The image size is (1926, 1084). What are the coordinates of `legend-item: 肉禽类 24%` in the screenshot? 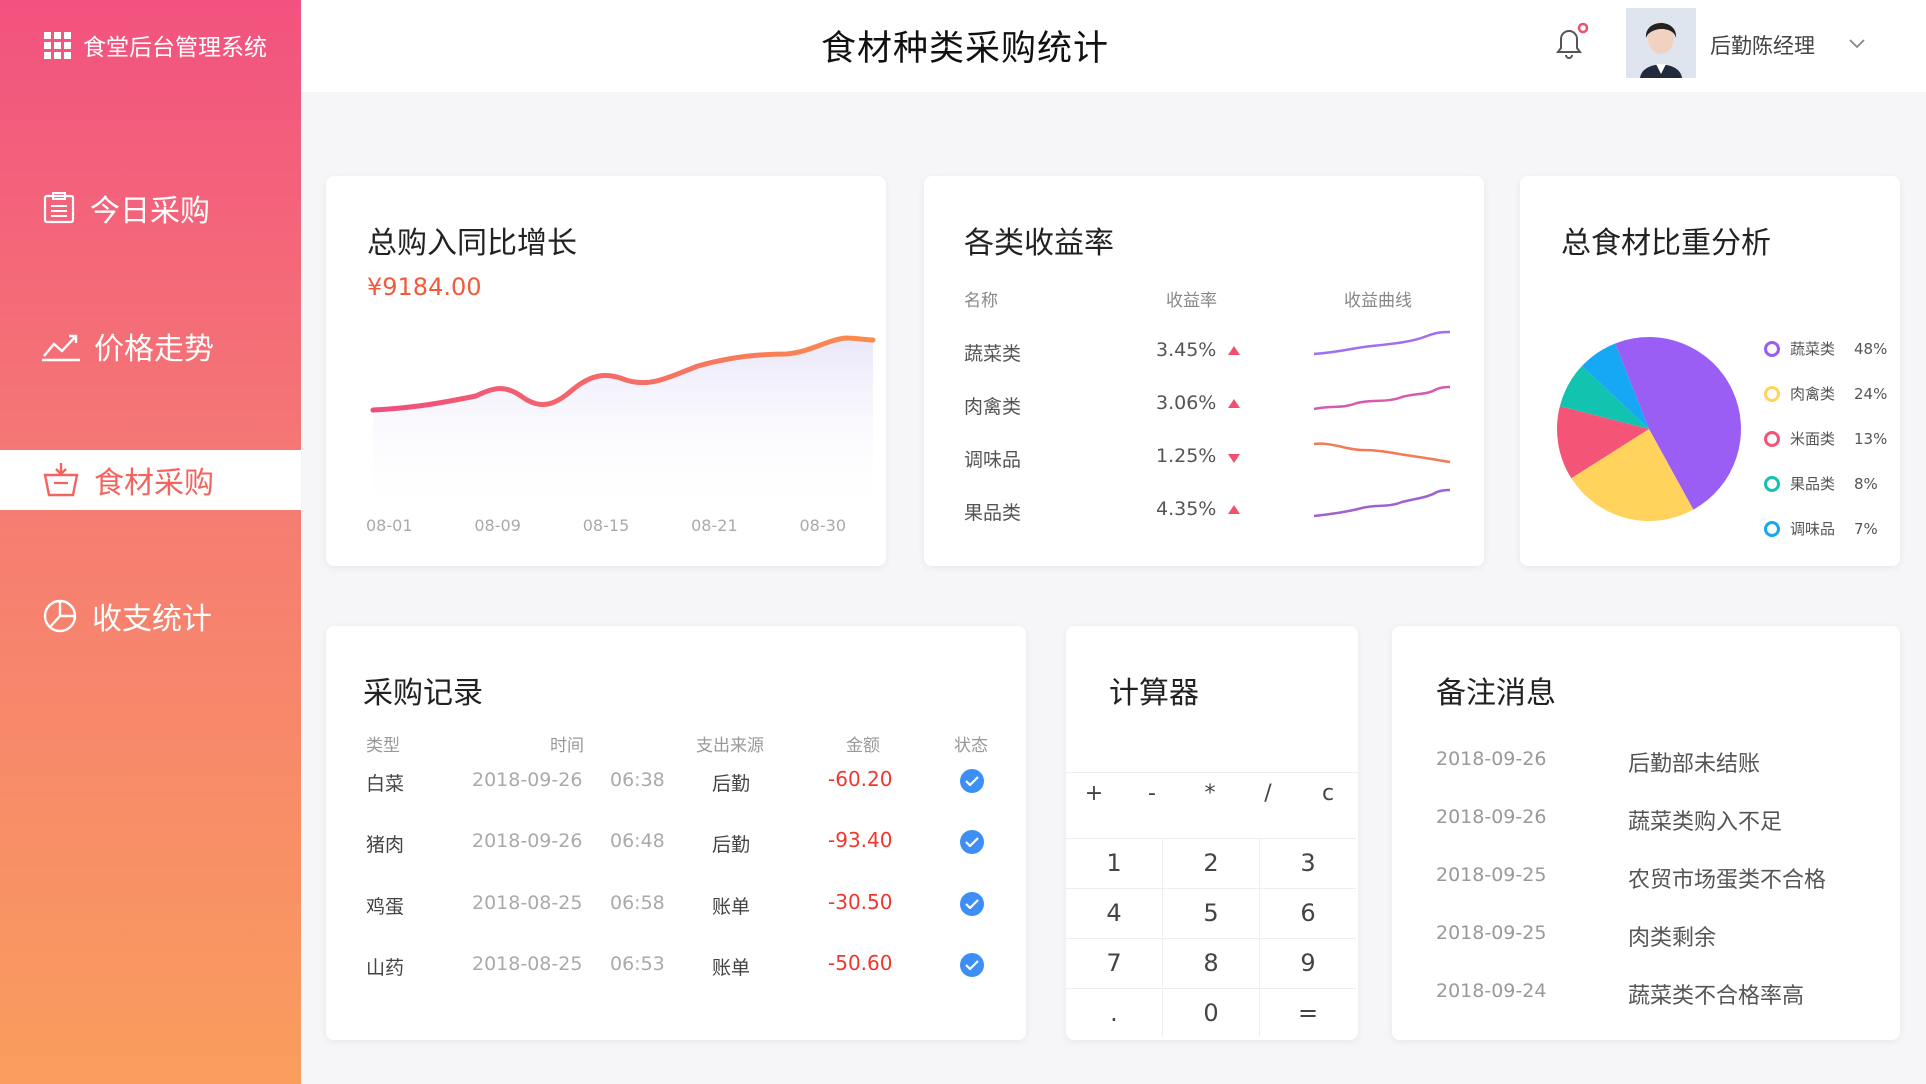 It's located at (1825, 393).